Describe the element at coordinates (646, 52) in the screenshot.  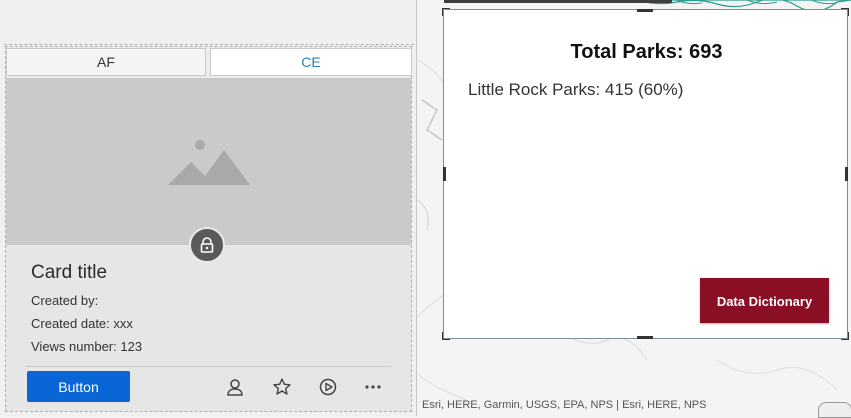
I see `total-parks-heading: Total Parks: 693` at that location.